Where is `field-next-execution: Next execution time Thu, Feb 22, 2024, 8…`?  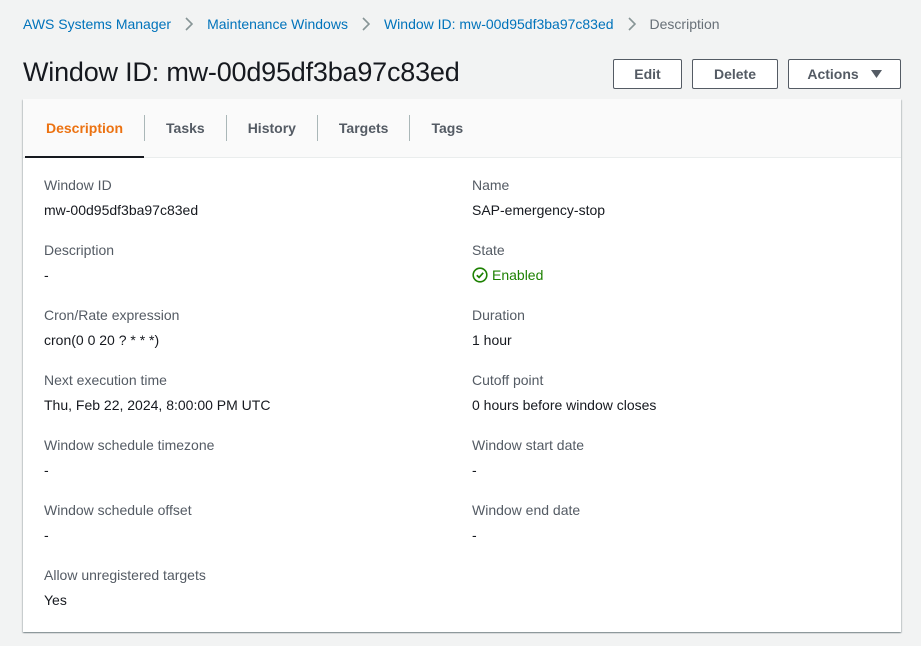 field-next-execution: Next execution time Thu, Feb 22, 2024, 8… is located at coordinates (244, 392).